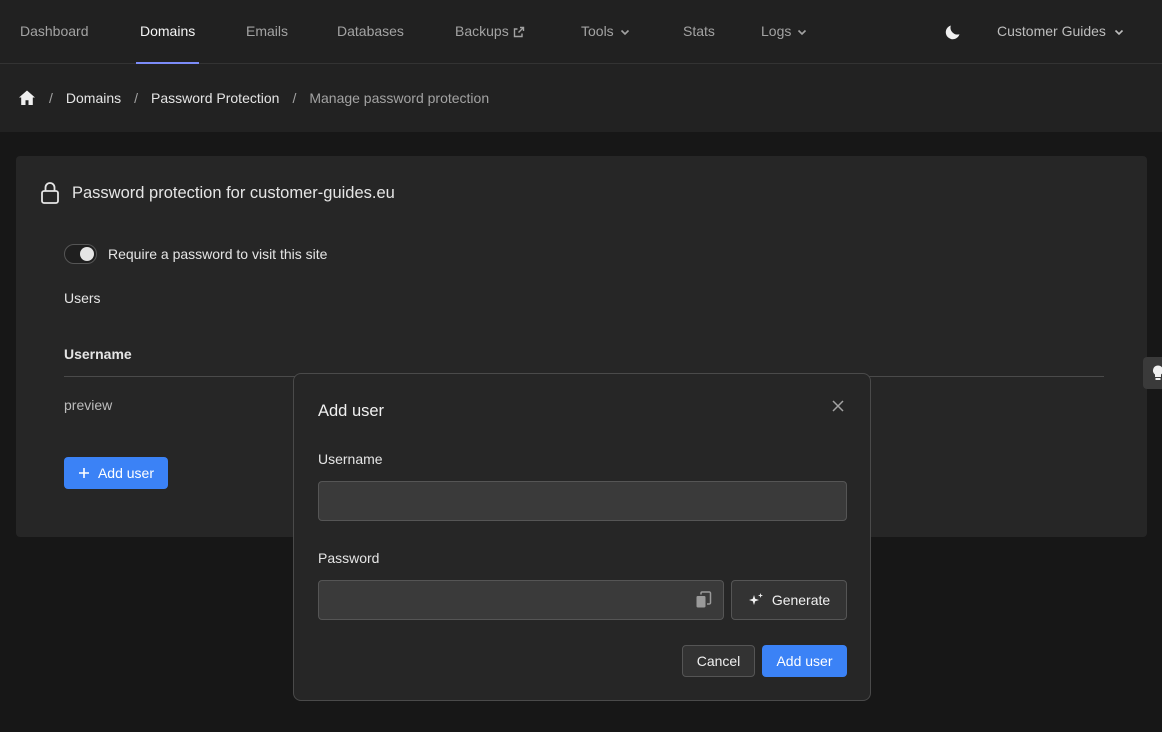 This screenshot has width=1162, height=732. Describe the element at coordinates (399, 98) in the screenshot. I see `breadcrumb-current: Manage password protection` at that location.